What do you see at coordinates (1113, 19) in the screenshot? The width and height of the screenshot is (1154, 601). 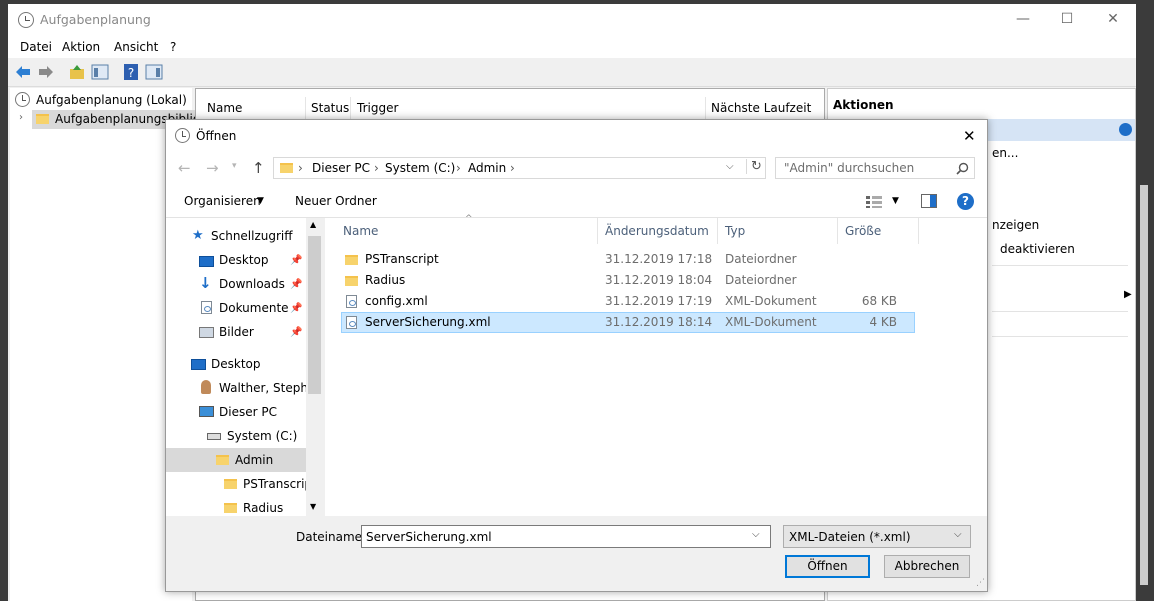 I see `close-button: ✕` at bounding box center [1113, 19].